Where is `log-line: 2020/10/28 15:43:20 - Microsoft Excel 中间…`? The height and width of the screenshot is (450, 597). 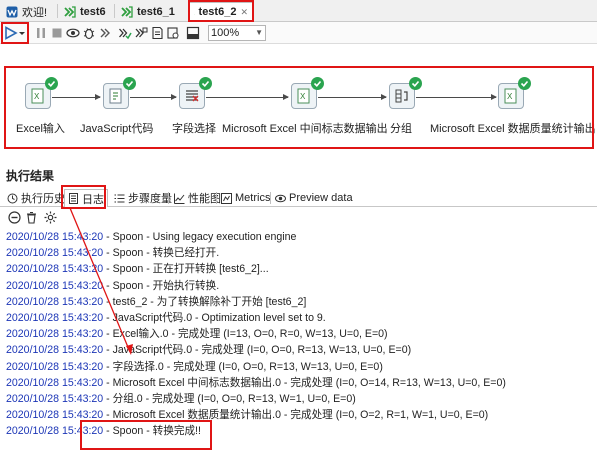
log-line: 2020/10/28 15:43:20 - Microsoft Excel 中间… is located at coordinates (301, 383).